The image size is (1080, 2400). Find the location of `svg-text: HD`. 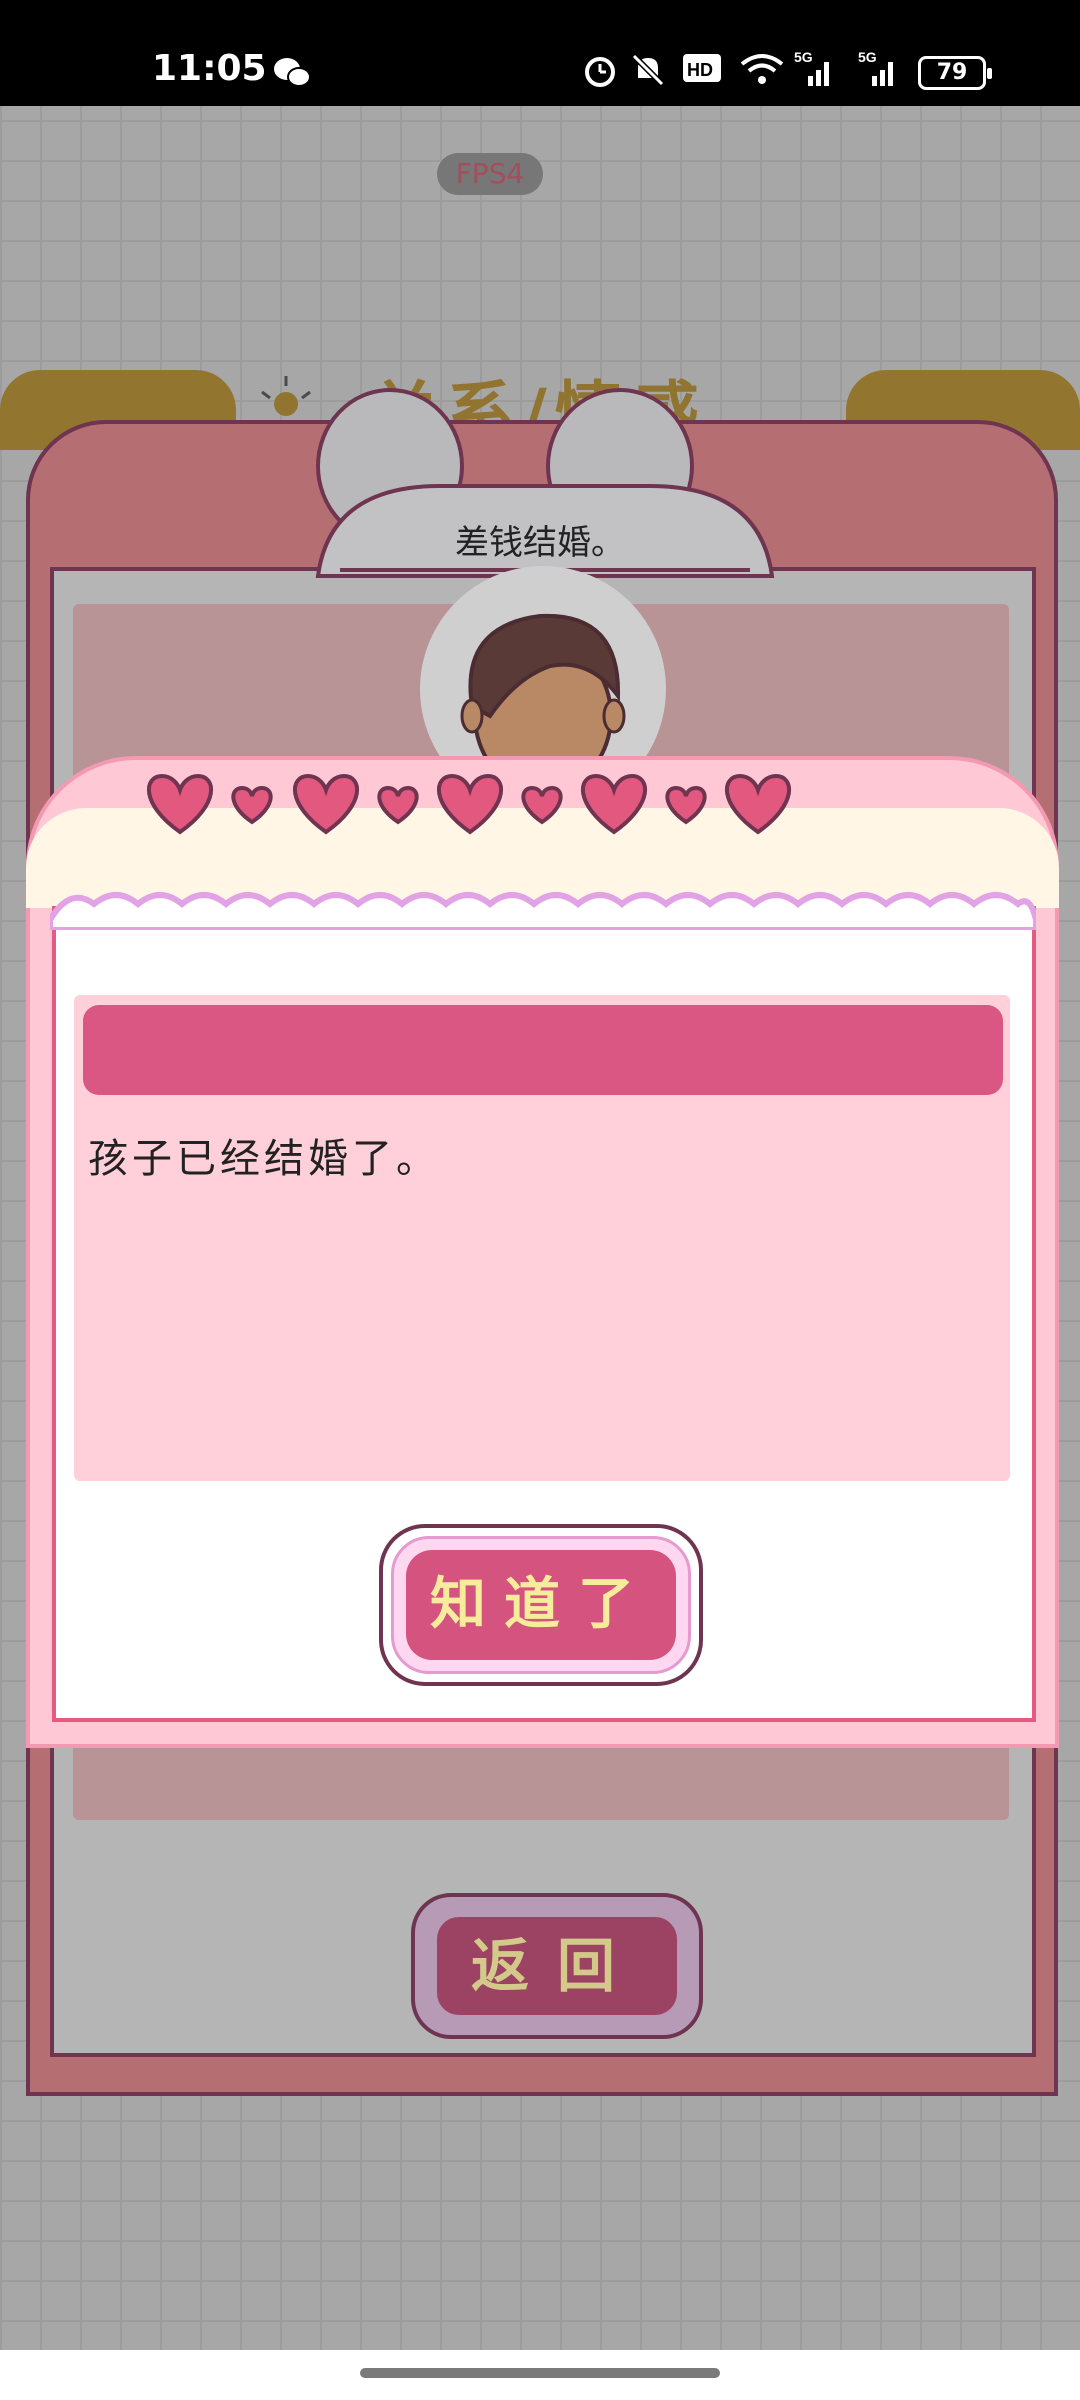

svg-text: HD is located at coordinates (700, 70).